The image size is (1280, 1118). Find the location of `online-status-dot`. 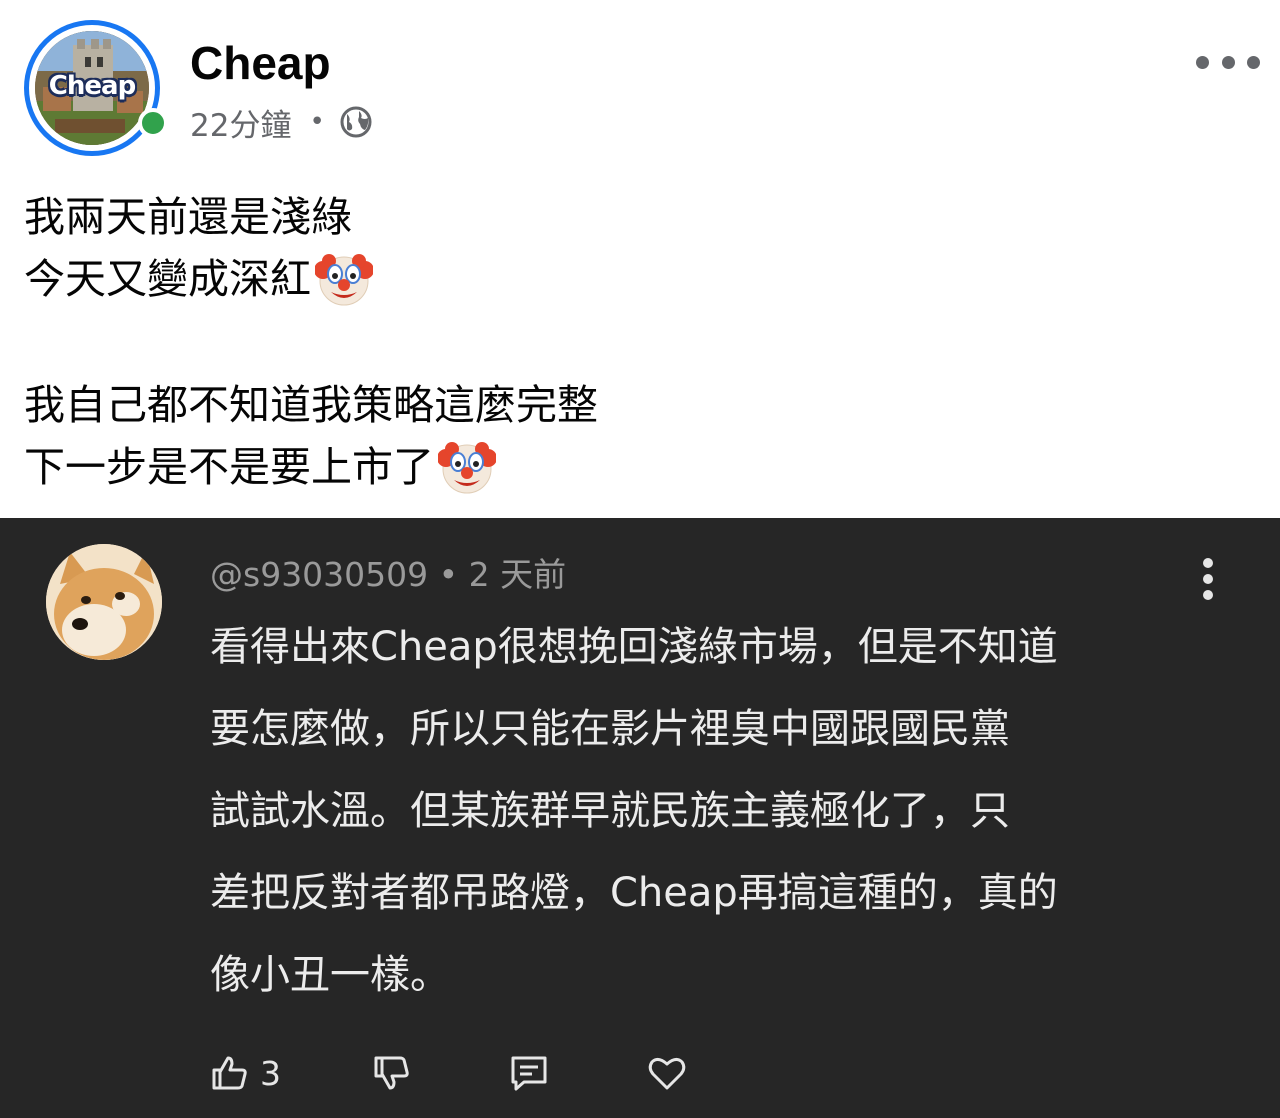

online-status-dot is located at coordinates (153, 123).